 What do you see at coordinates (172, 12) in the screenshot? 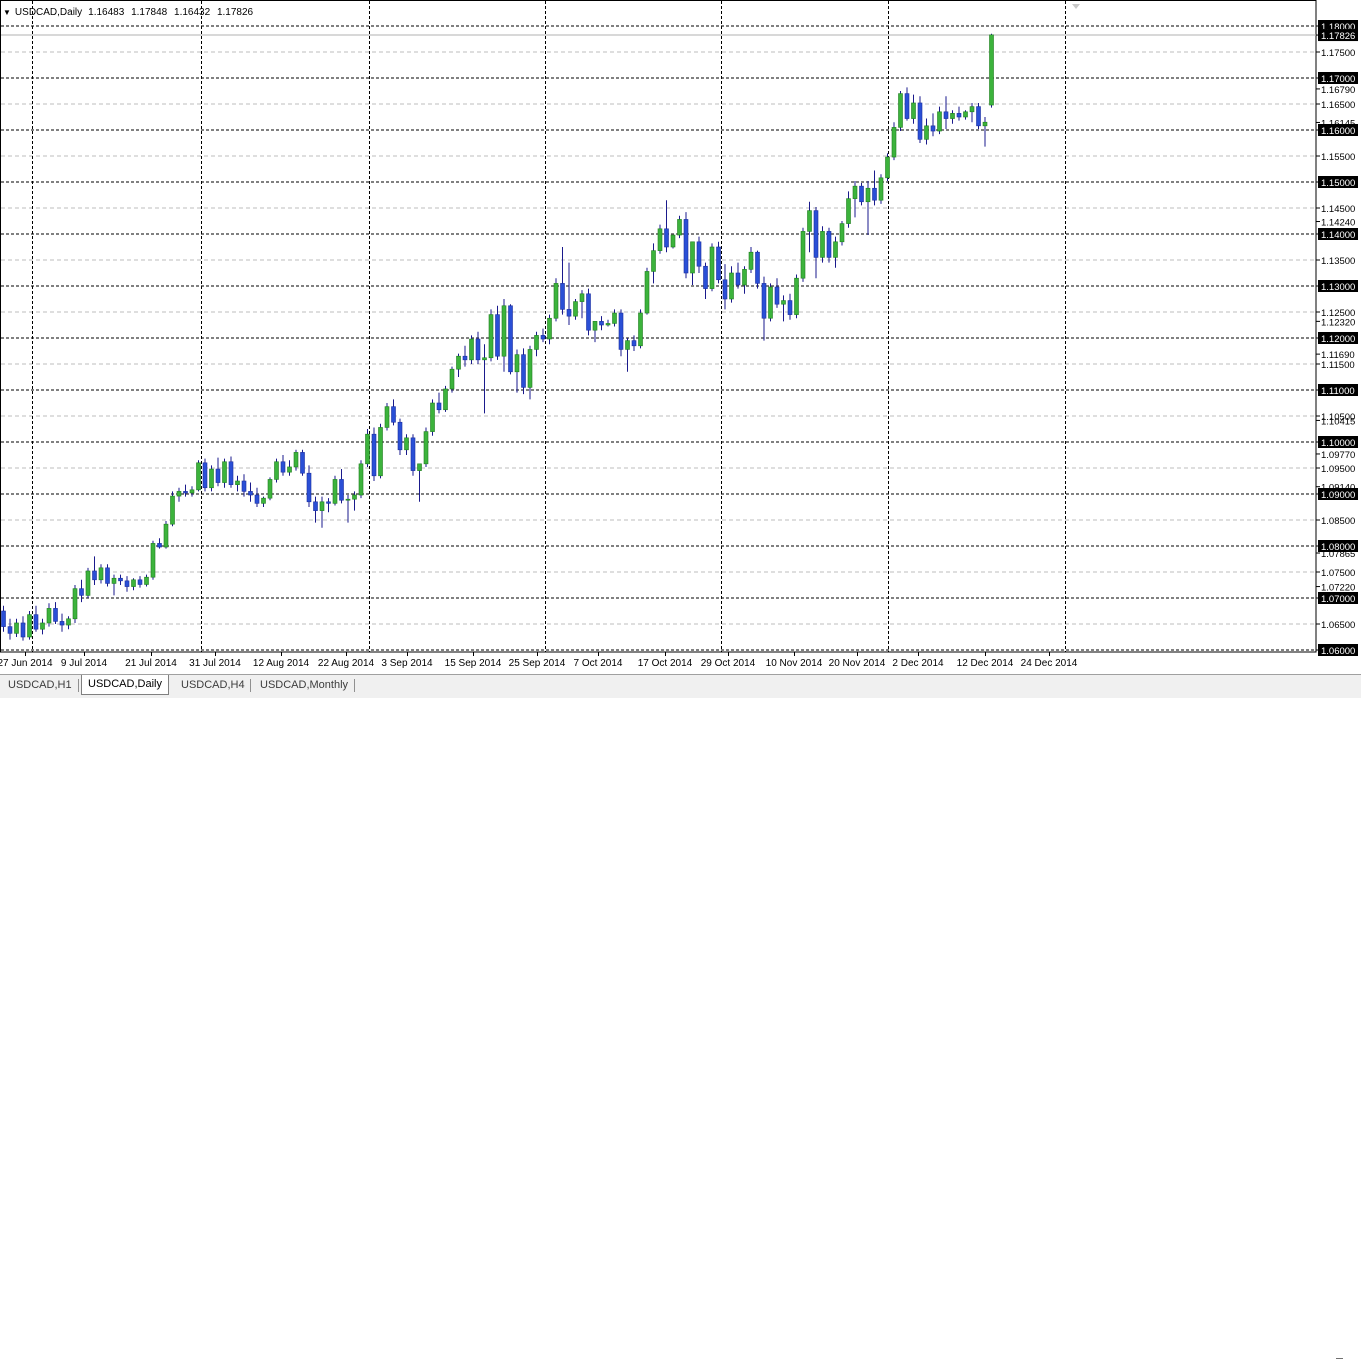
I see `ohlc-readout: 1.16483 1.17848 1.16432 1.17826` at bounding box center [172, 12].